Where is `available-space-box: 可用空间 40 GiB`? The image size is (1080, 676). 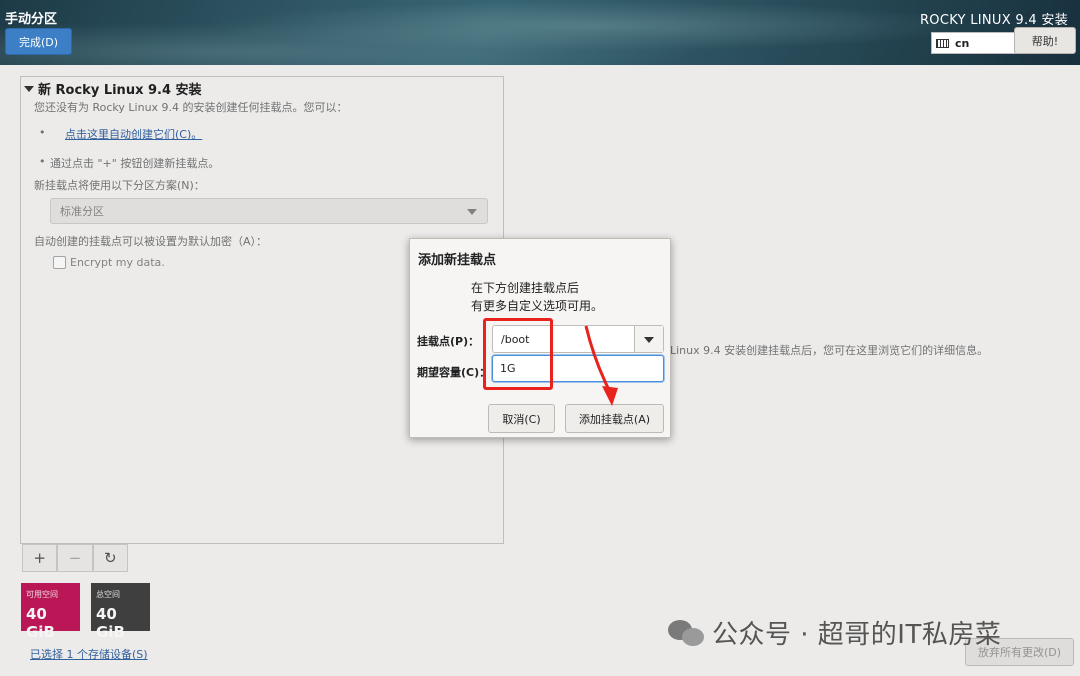
available-space-box: 可用空间 40 GiB is located at coordinates (50, 612).